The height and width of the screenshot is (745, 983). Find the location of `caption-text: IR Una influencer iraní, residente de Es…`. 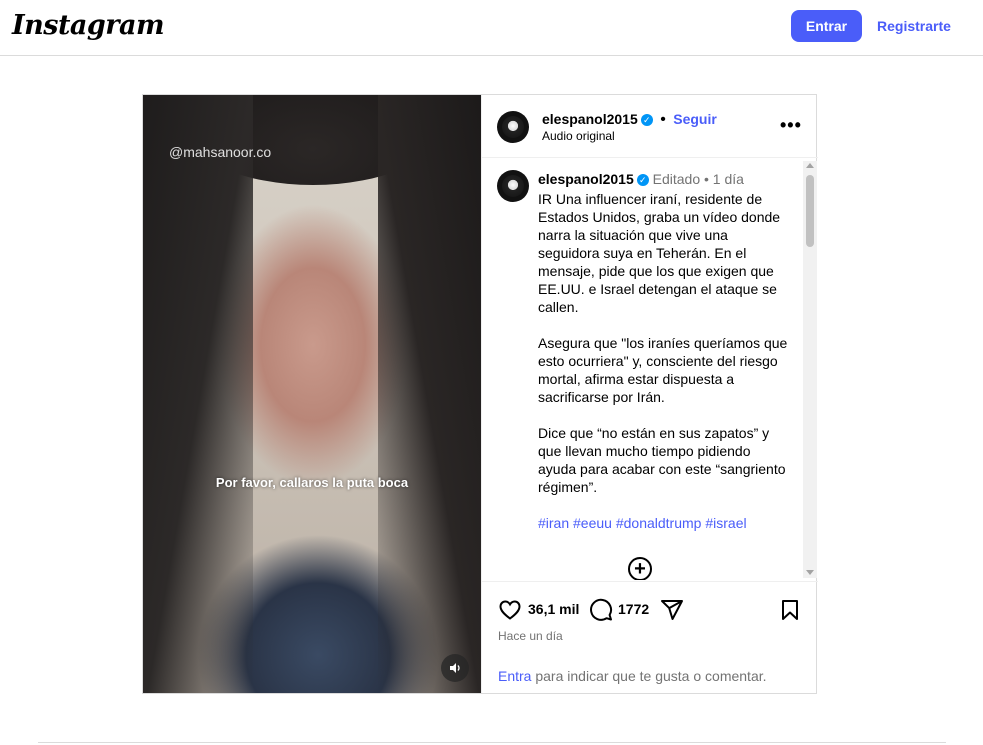

caption-text: IR Una influencer iraní, residente de Es… is located at coordinates (664, 370).